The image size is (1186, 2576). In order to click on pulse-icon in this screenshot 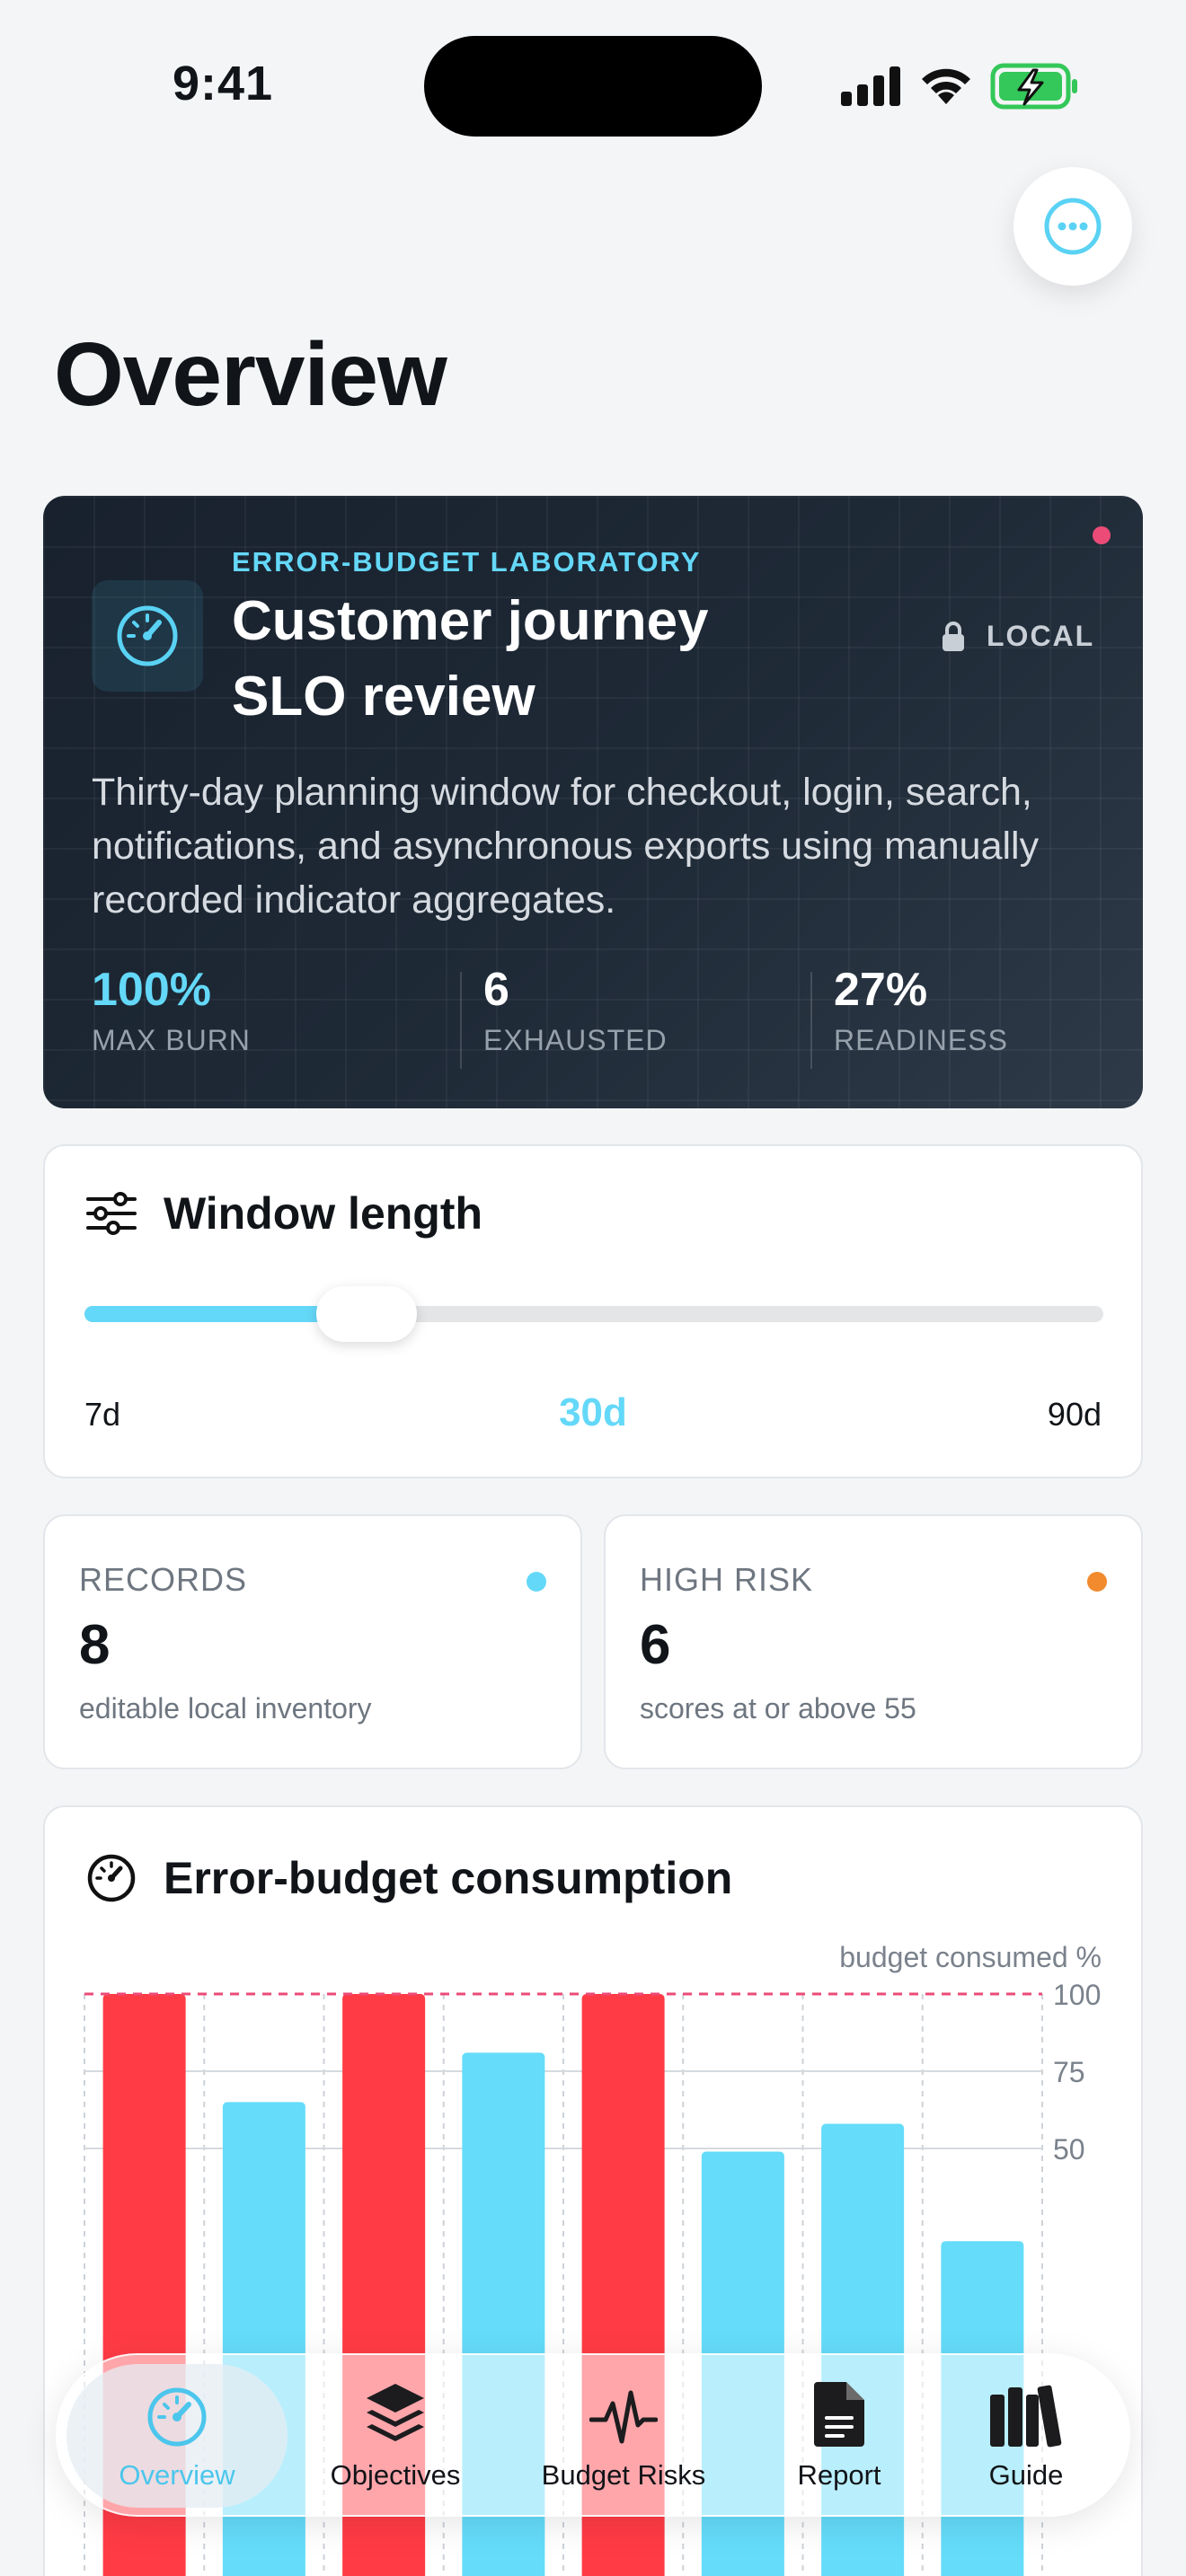, I will do `click(623, 2417)`.